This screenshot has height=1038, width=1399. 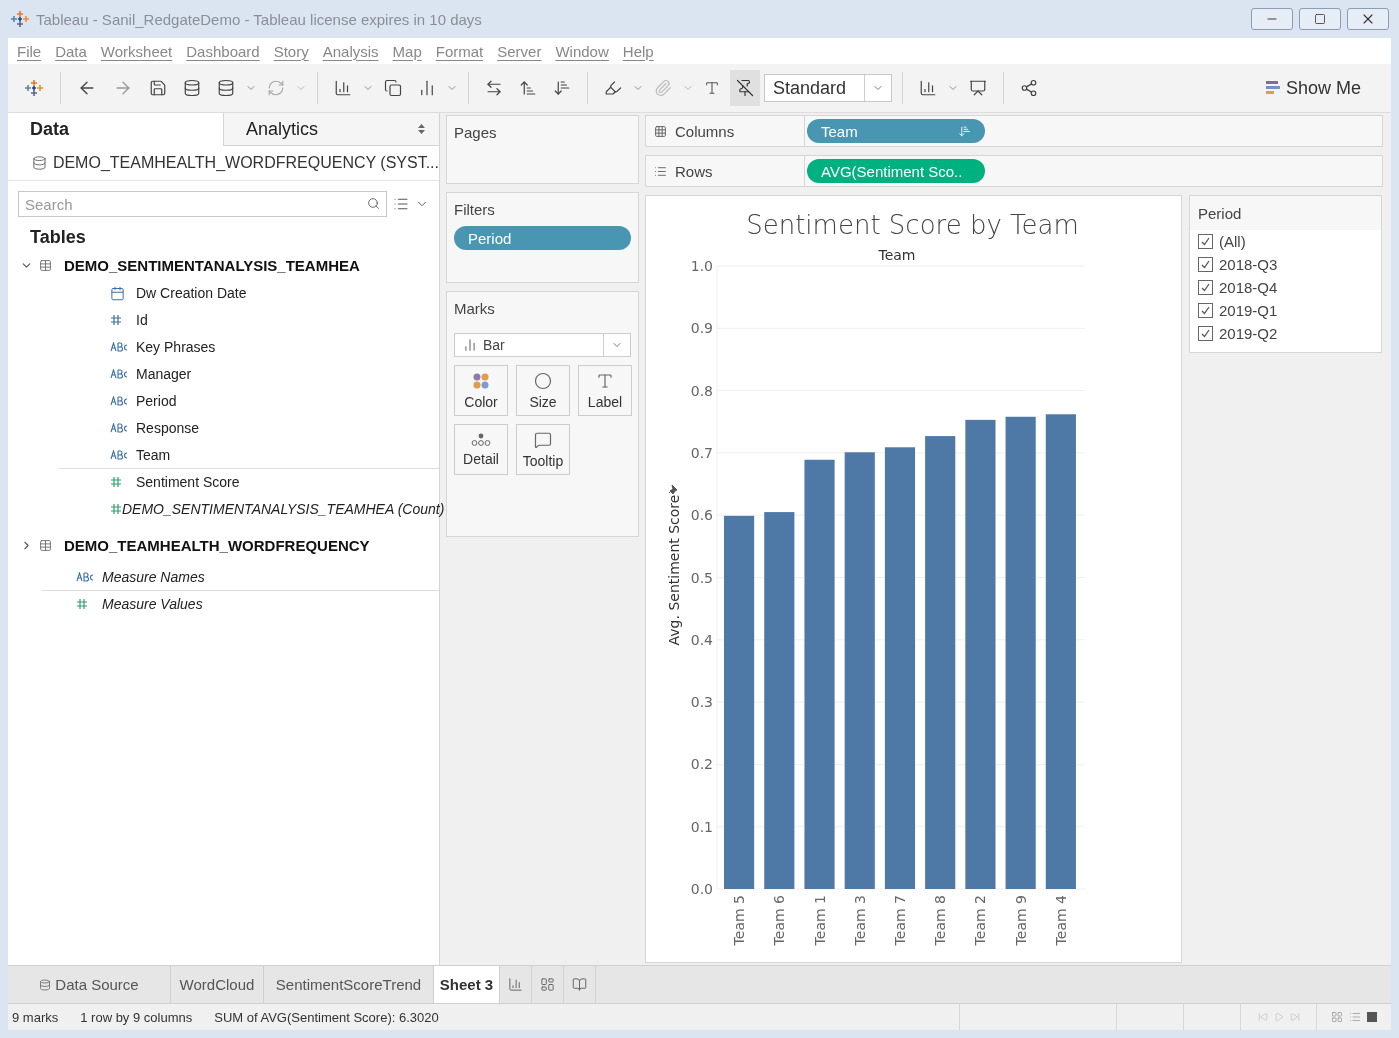 I want to click on axis-tick-label: 0.9, so click(x=701, y=328).